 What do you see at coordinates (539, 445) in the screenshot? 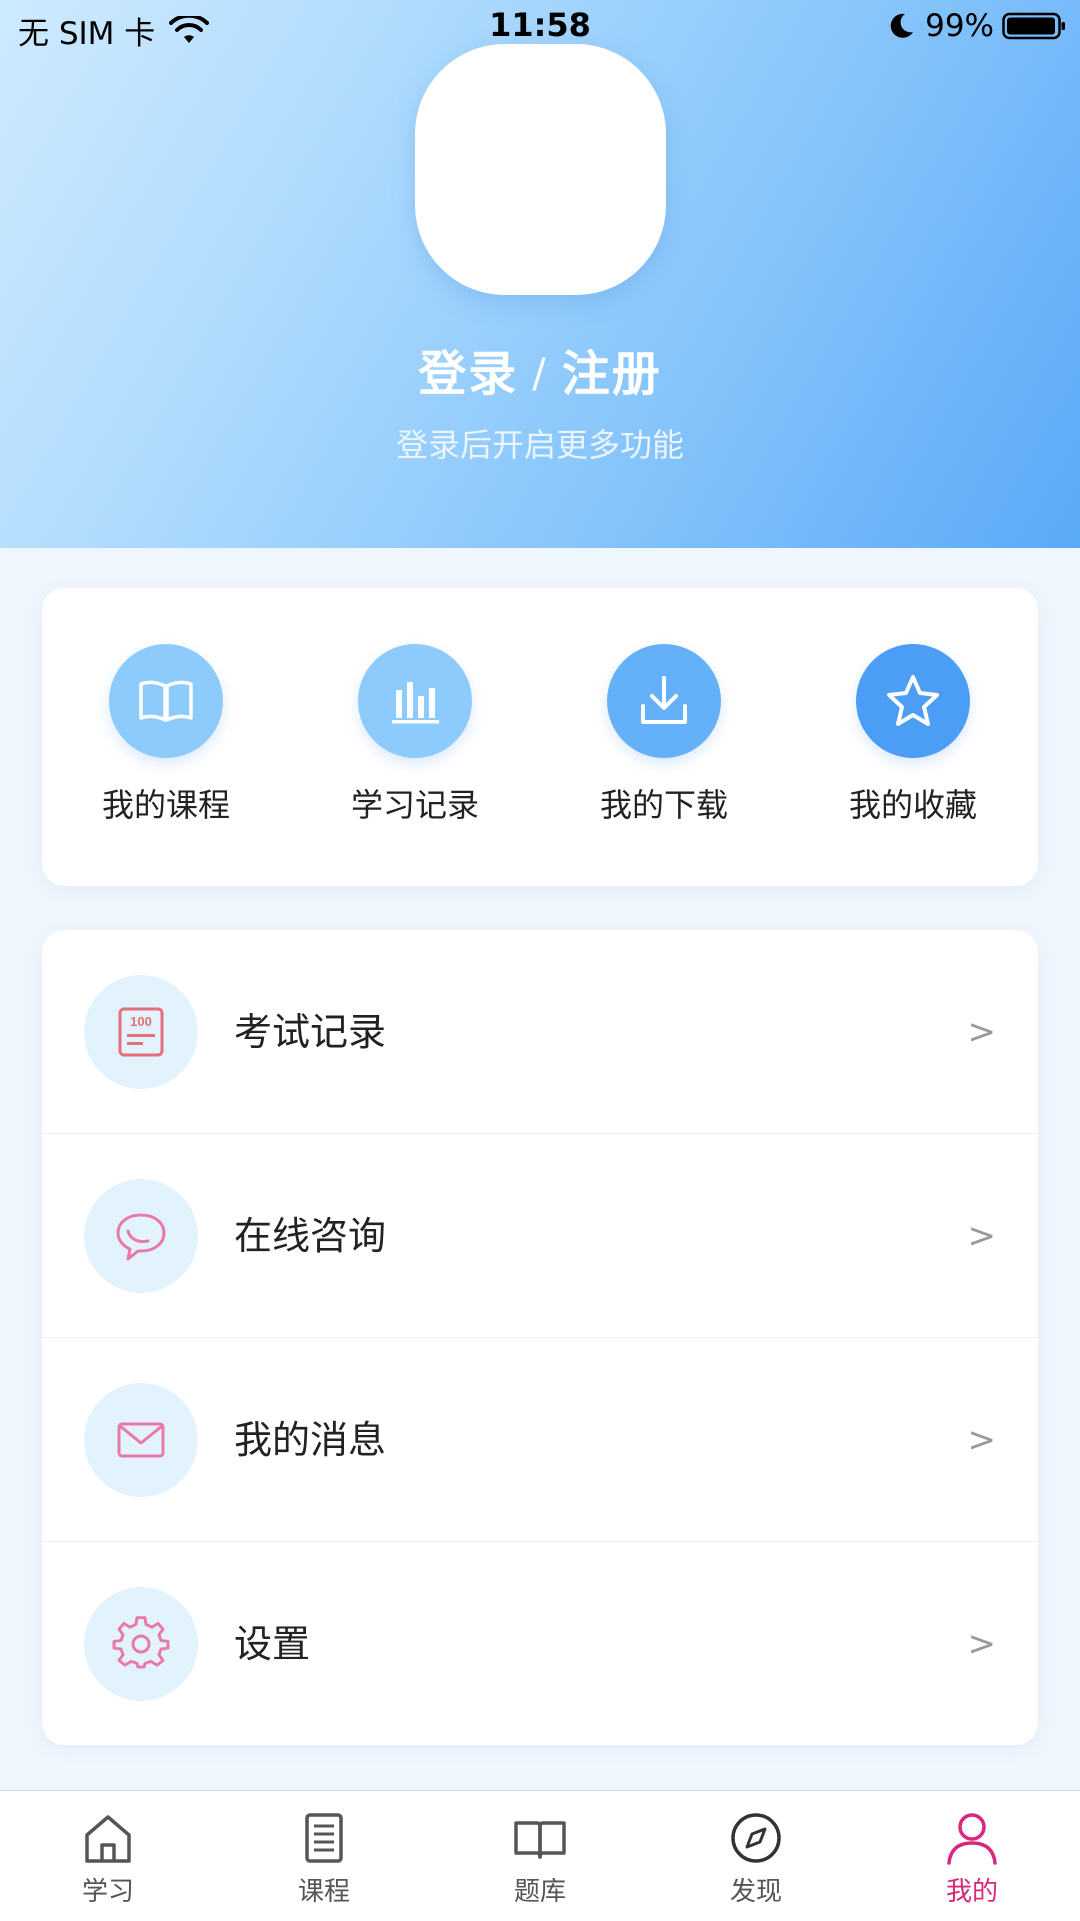
I see `login-subtitle: 登录后开启更多功能` at bounding box center [539, 445].